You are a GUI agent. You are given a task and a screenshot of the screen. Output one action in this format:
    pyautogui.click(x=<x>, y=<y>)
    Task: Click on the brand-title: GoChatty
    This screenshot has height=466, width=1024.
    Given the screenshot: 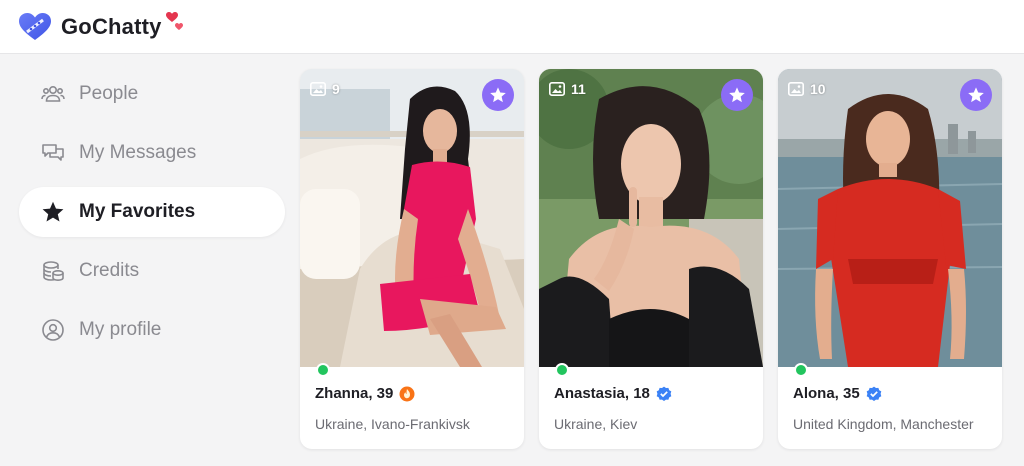 What is the action you would take?
    pyautogui.click(x=123, y=25)
    